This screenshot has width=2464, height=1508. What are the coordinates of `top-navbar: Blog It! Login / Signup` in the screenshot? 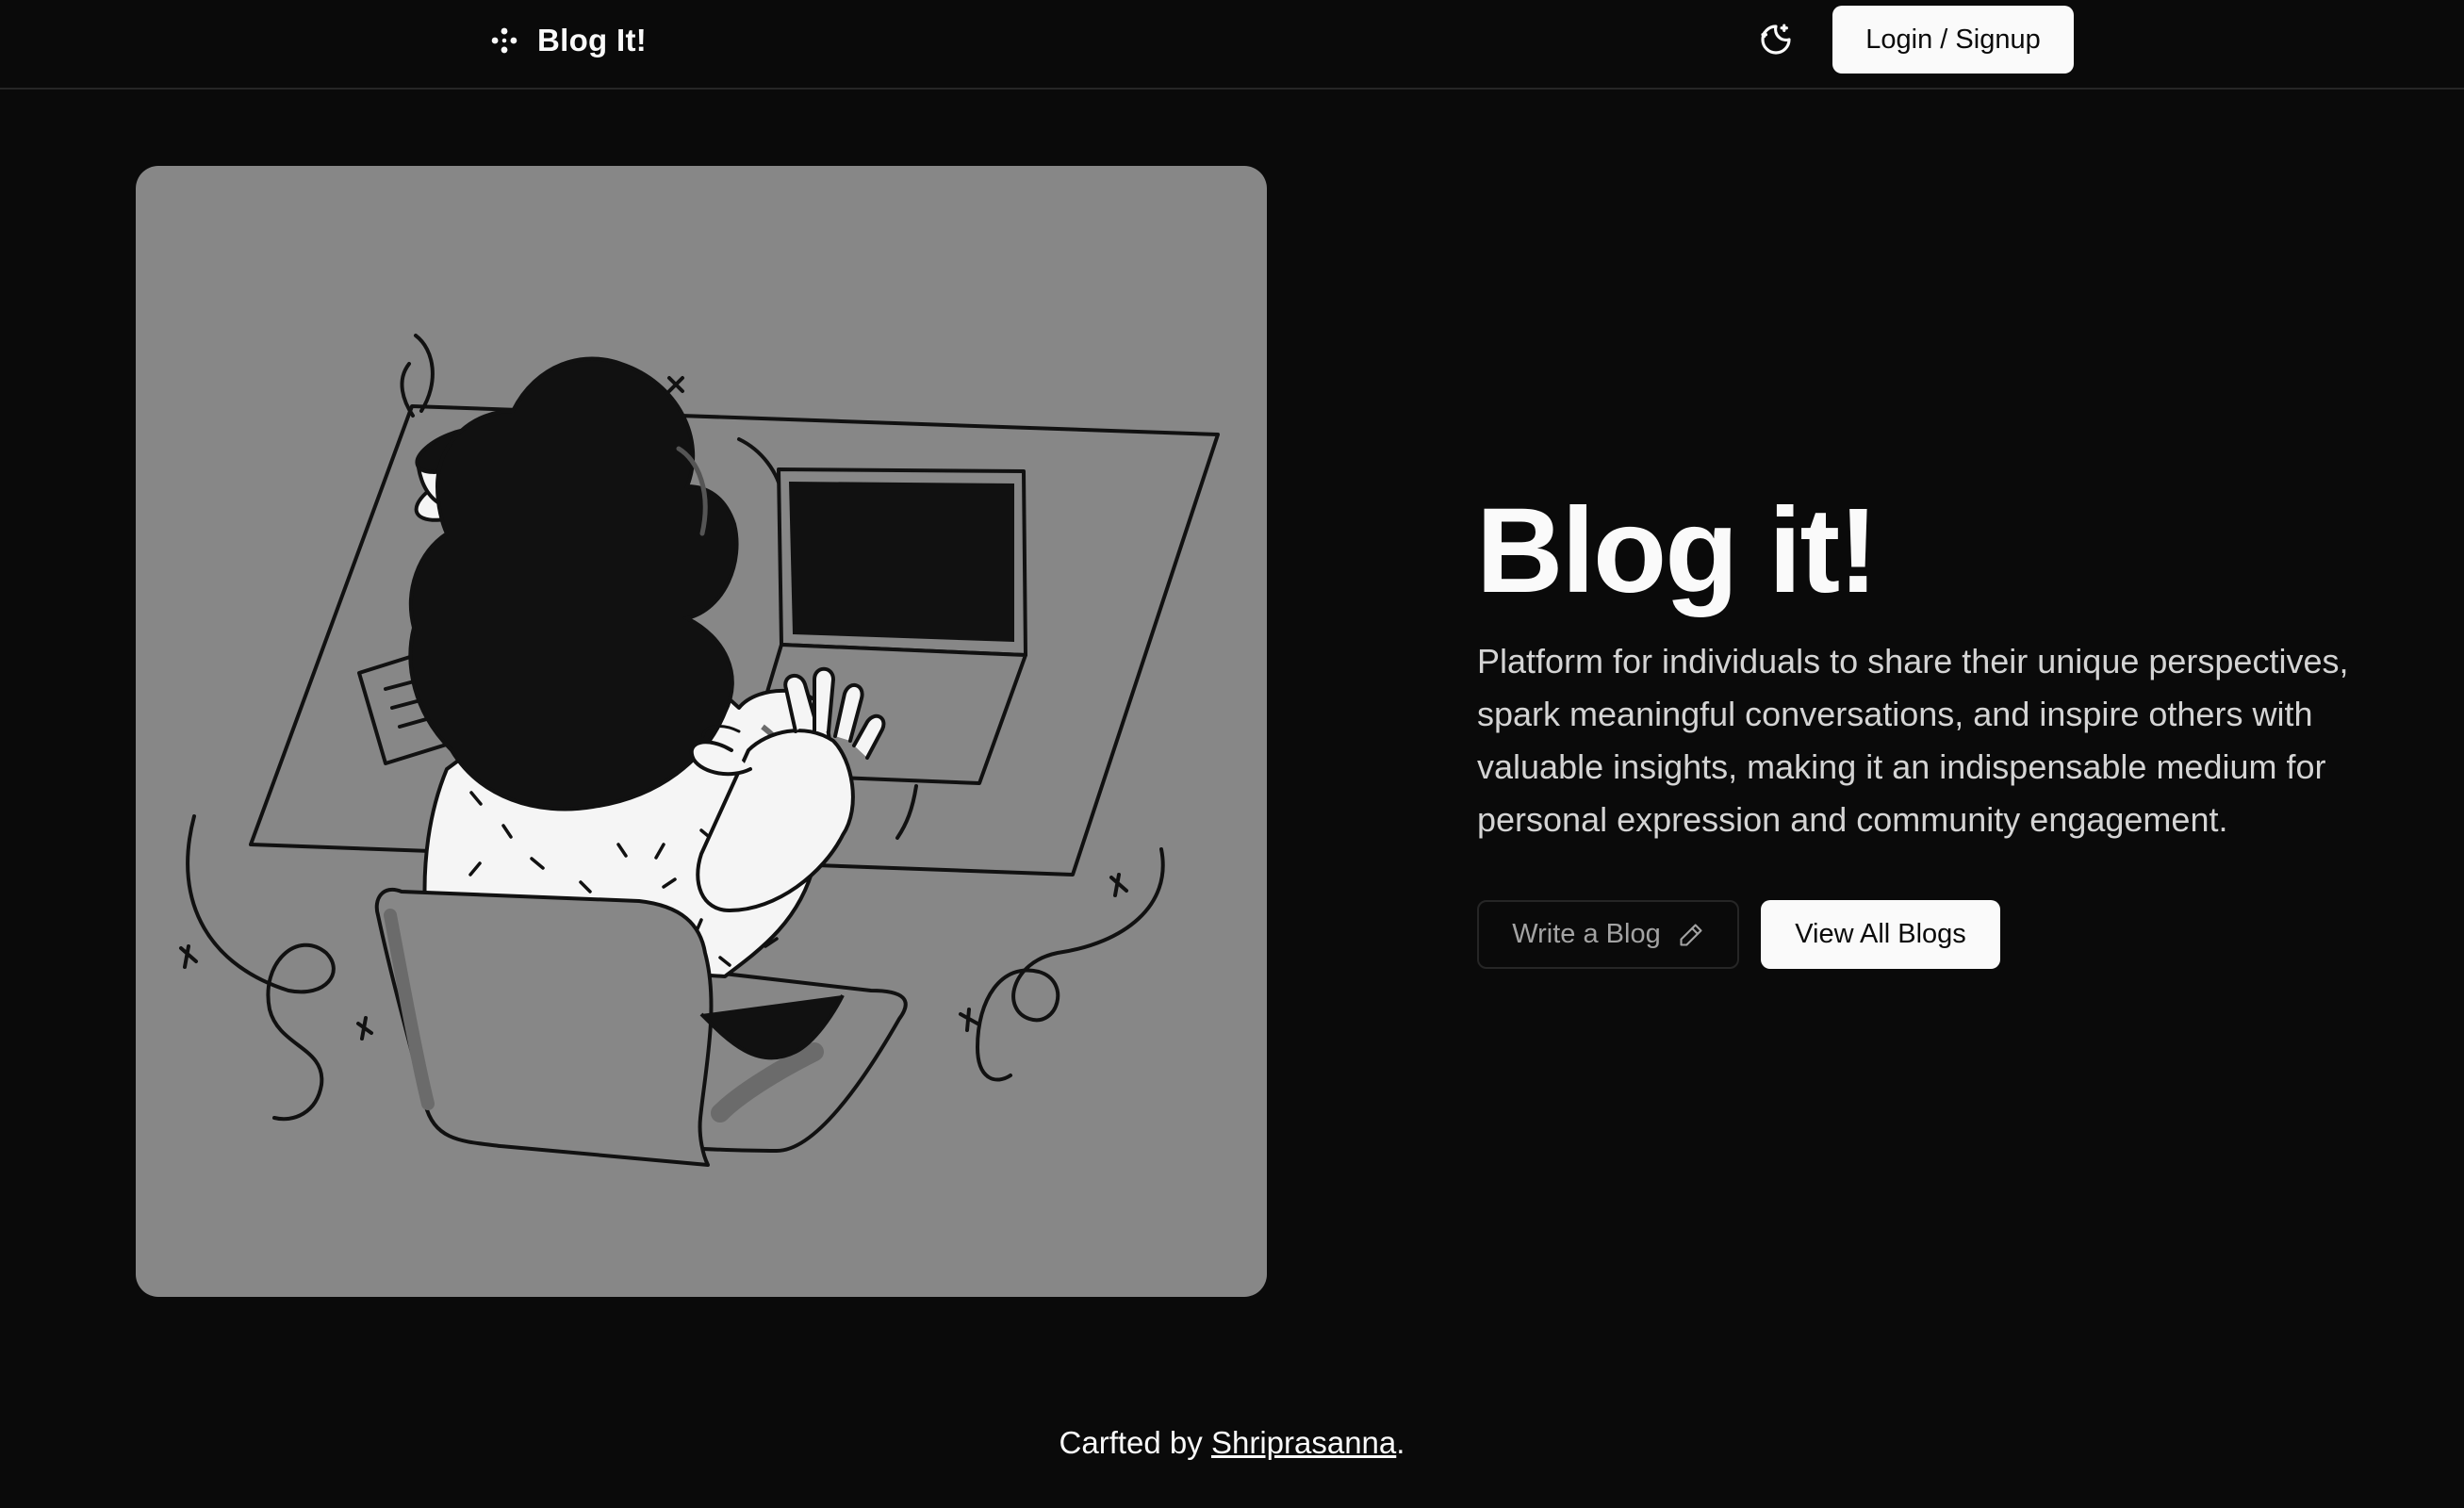 It's located at (1232, 45).